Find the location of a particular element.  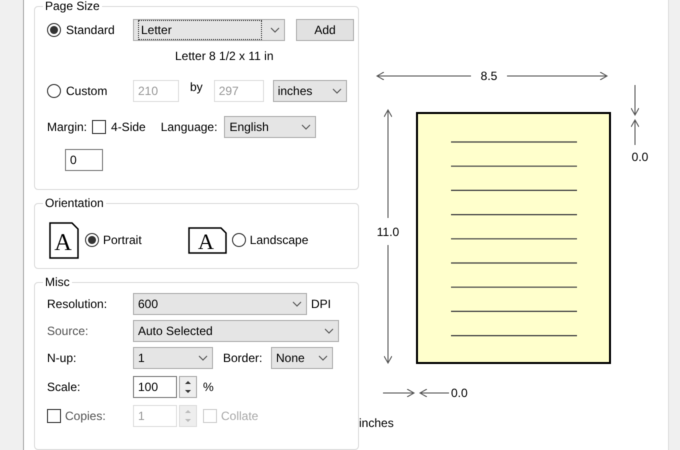

checkbox-label: 4-Side is located at coordinates (128, 127).